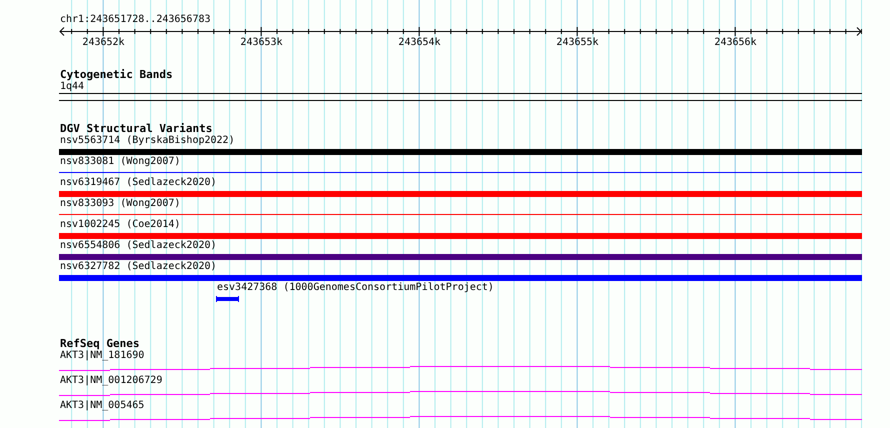  Describe the element at coordinates (119, 162) in the screenshot. I see `variant-label: nsv833081 (Wong2007)` at that location.